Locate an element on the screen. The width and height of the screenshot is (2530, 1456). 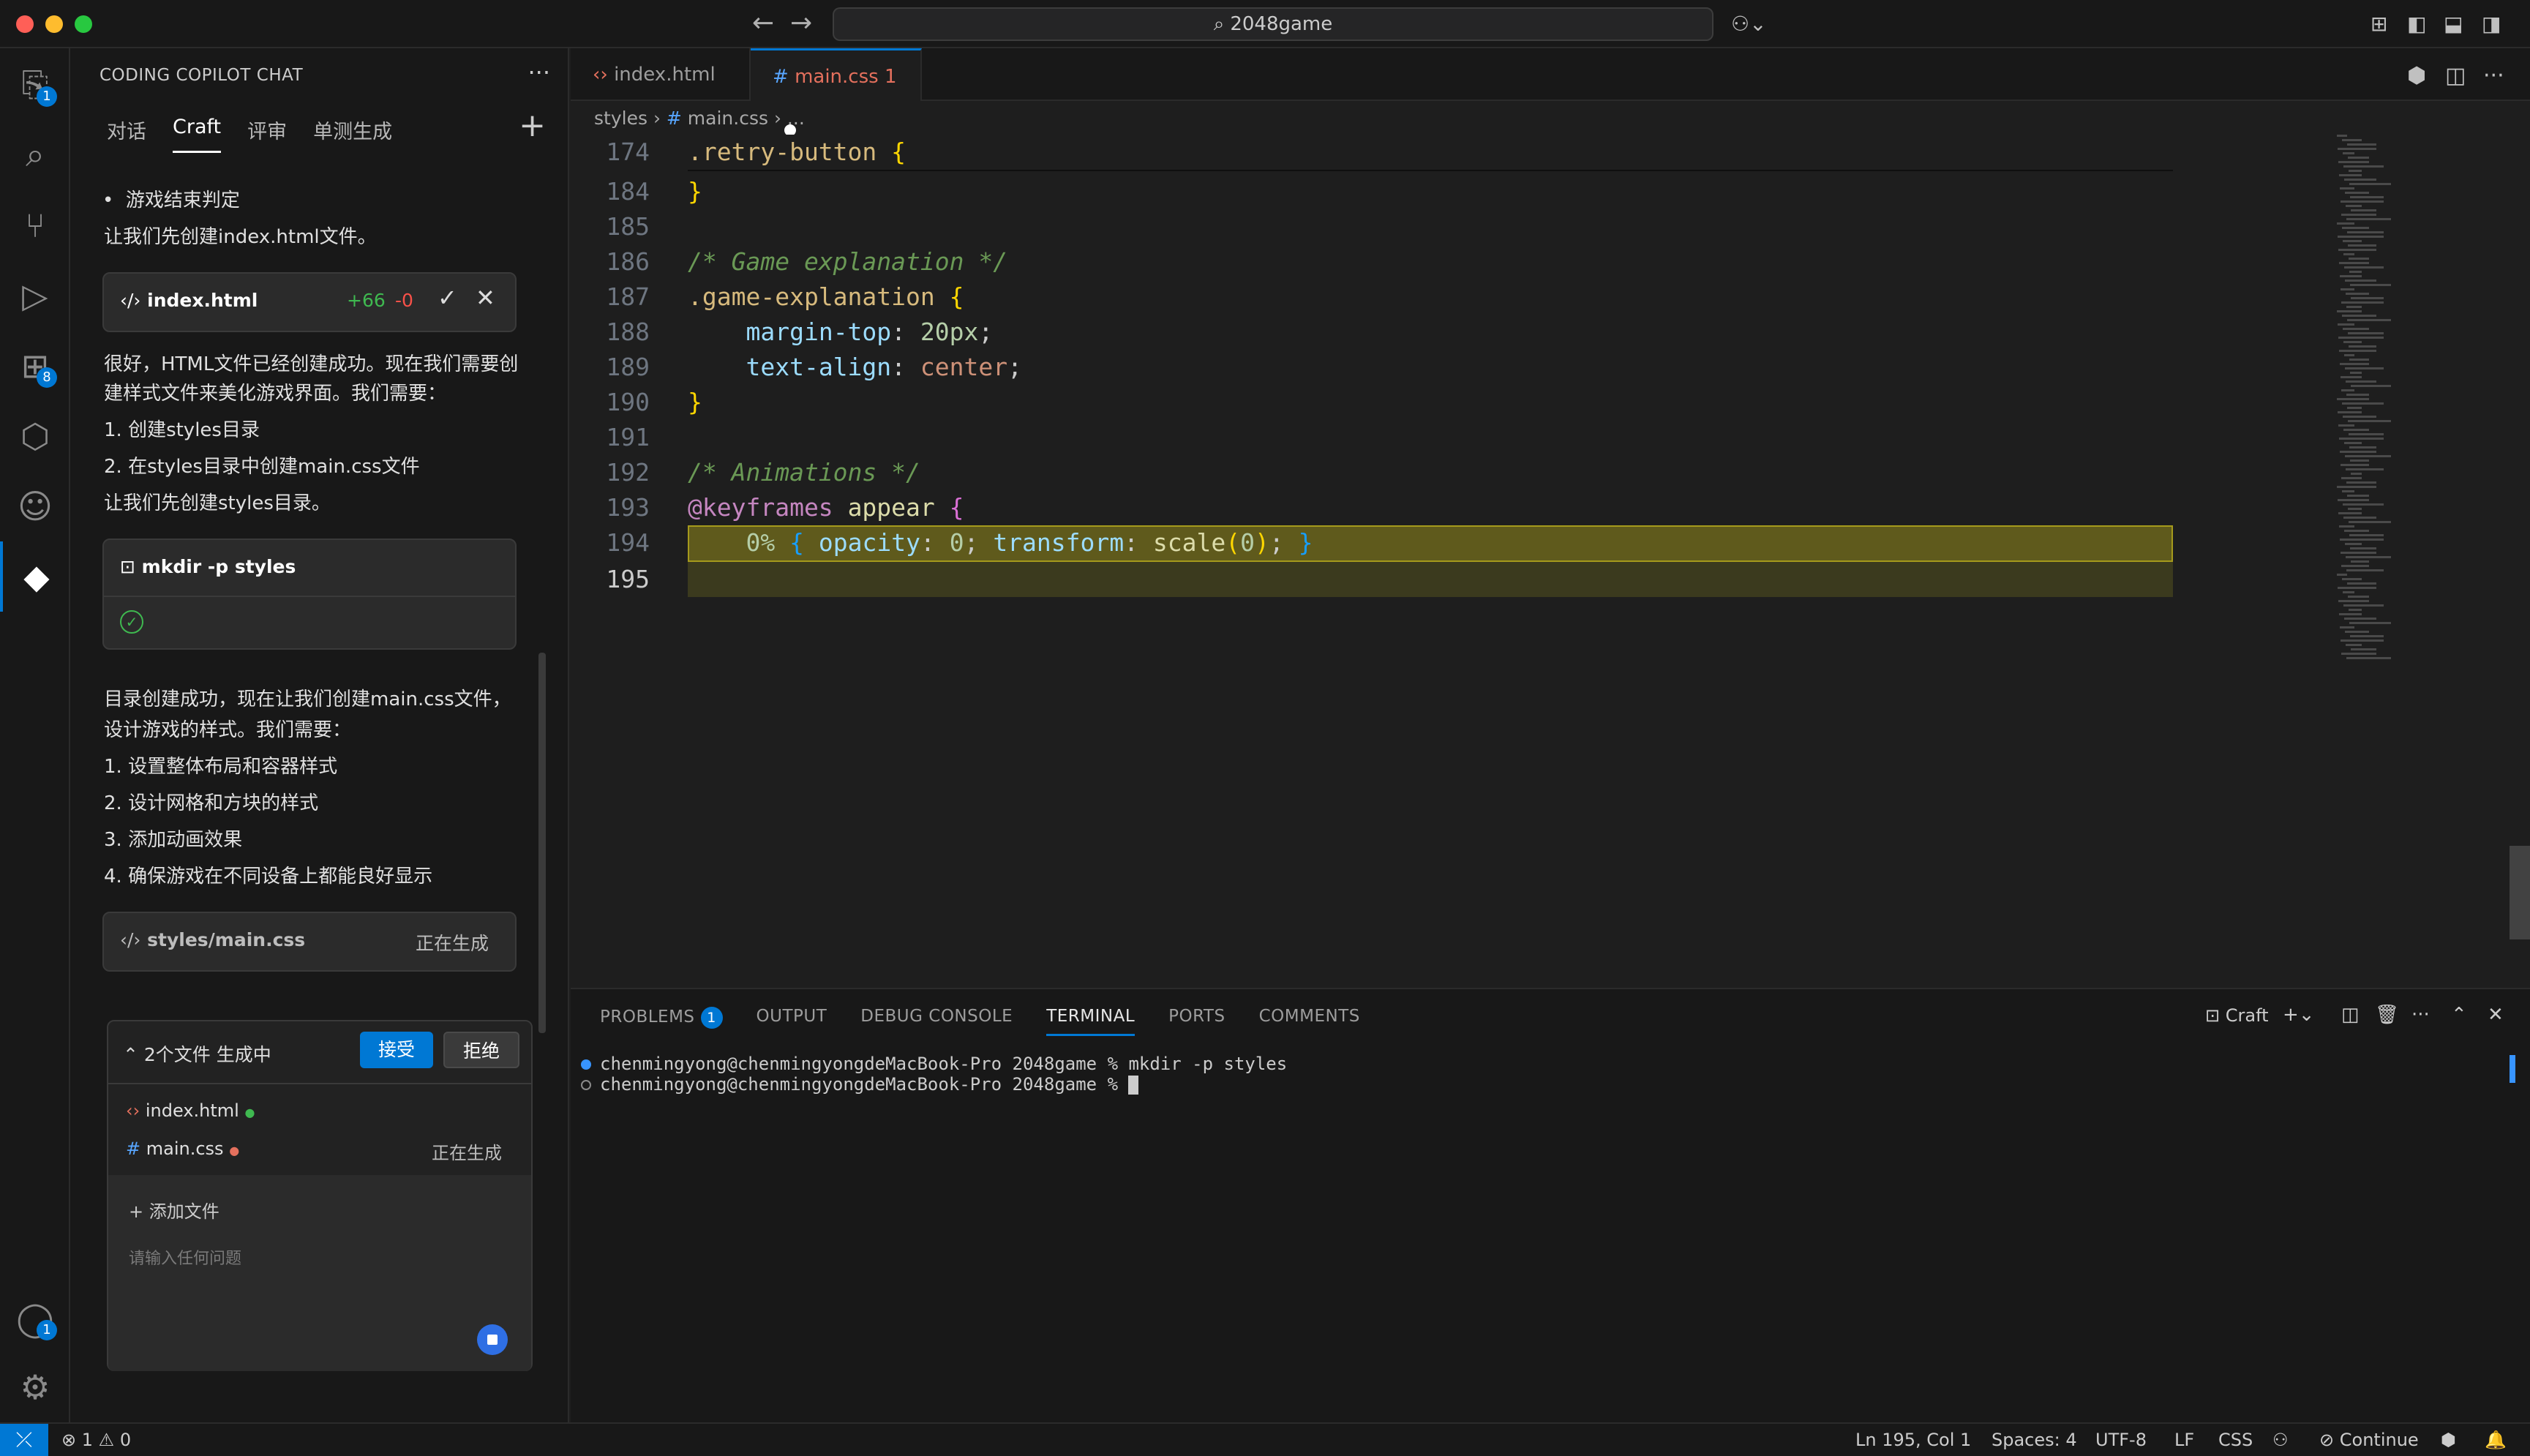
check-icon: ✓ is located at coordinates (447, 298).